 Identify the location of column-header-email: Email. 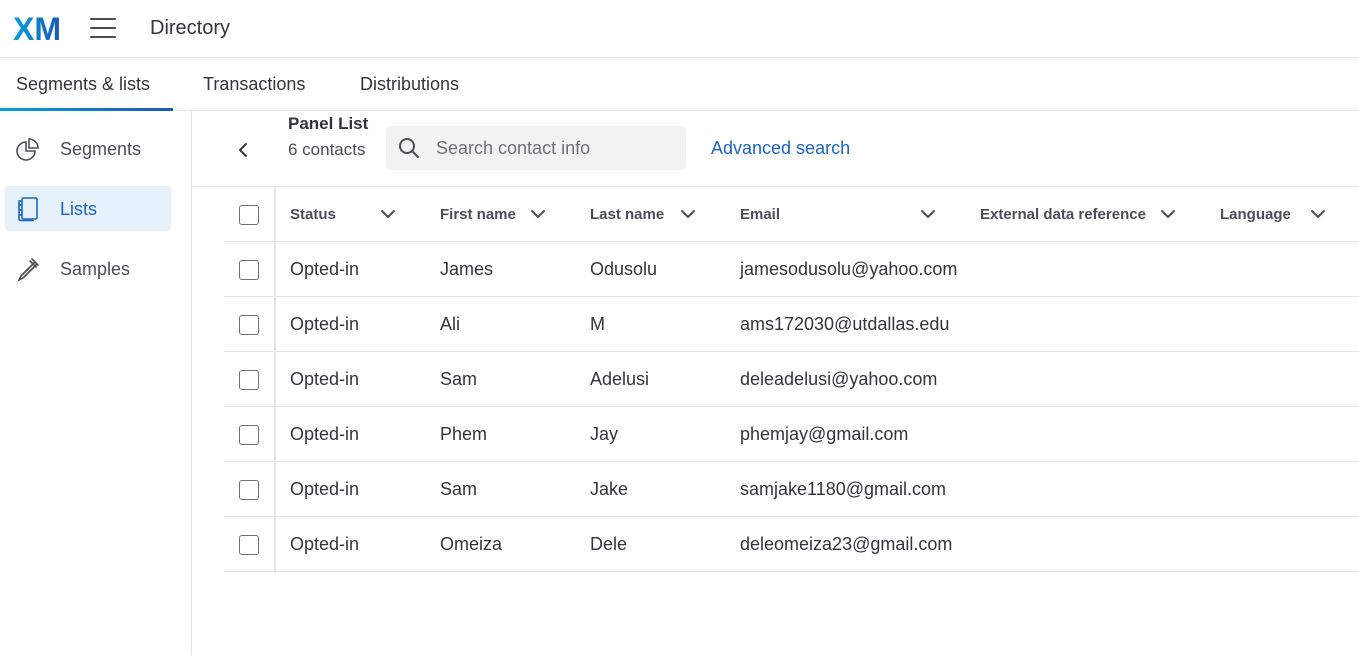
(760, 214).